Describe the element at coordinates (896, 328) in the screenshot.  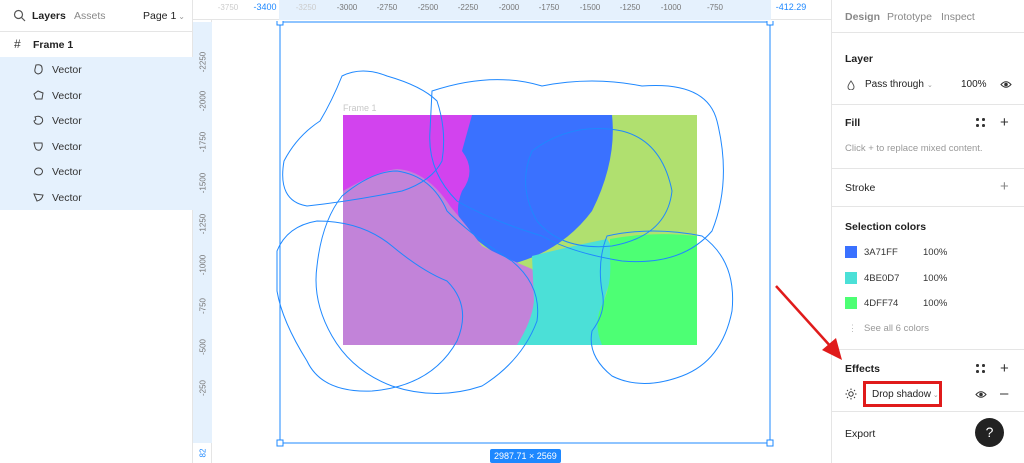
I see `see-all-colors-link: See all 6 colors` at that location.